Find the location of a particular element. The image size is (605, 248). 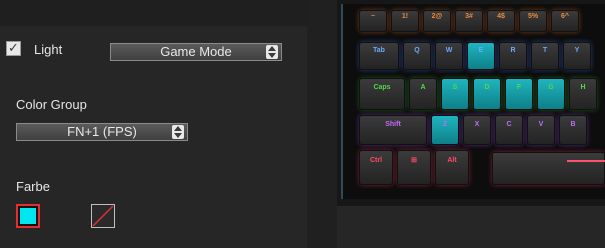

key-row2-4: R is located at coordinates (513, 56).